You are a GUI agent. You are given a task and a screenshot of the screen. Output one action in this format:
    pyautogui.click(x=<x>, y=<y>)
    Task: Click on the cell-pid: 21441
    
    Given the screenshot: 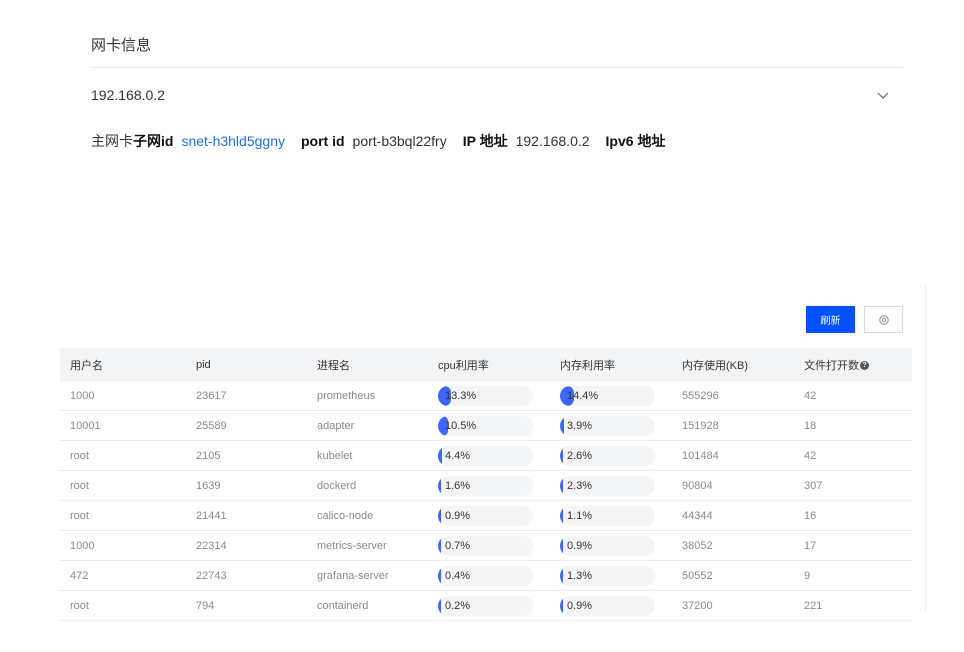 What is the action you would take?
    pyautogui.click(x=246, y=515)
    